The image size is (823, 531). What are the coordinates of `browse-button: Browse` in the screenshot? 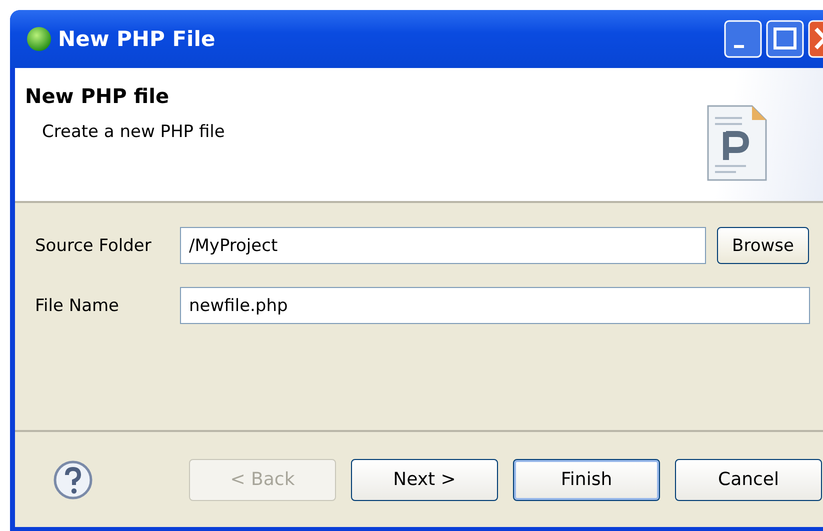 It's located at (763, 245).